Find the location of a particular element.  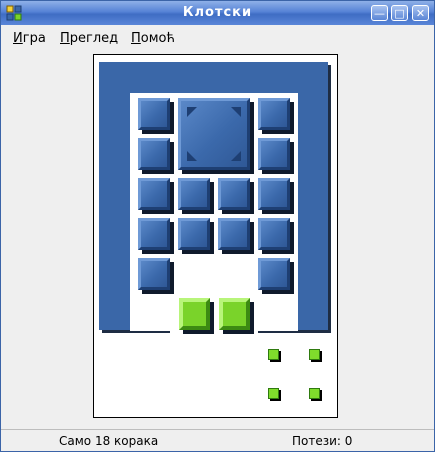

menu-game: Игра is located at coordinates (29, 38).